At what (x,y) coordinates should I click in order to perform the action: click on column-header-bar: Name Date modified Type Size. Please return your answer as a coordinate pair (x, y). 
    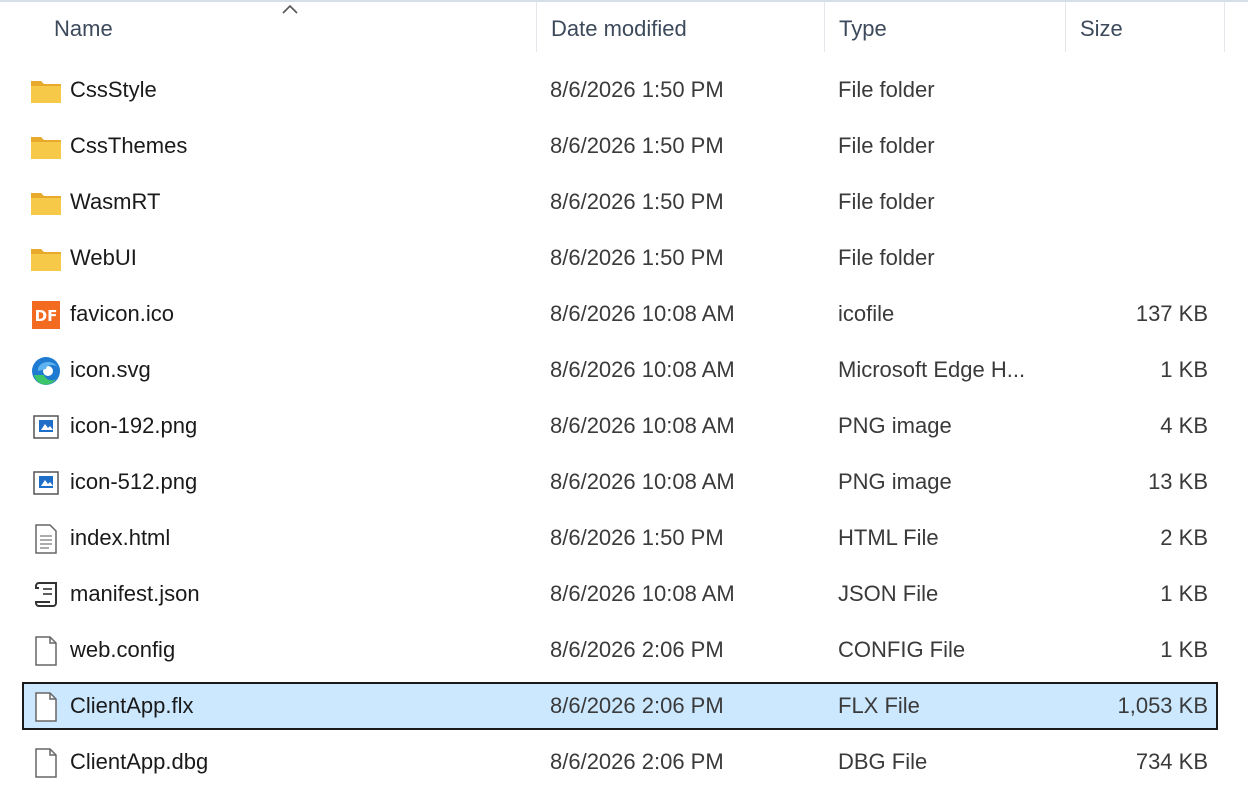
    Looking at the image, I should click on (624, 28).